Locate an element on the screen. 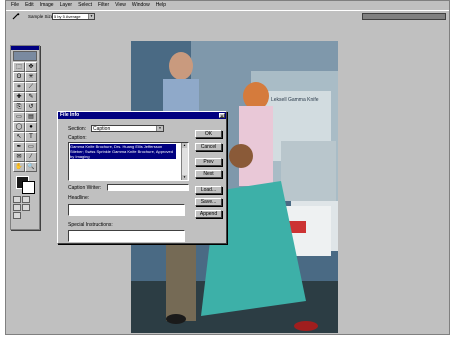 The width and height of the screenshot is (452, 339). brush-tool-icon: ✎ is located at coordinates (31, 97).